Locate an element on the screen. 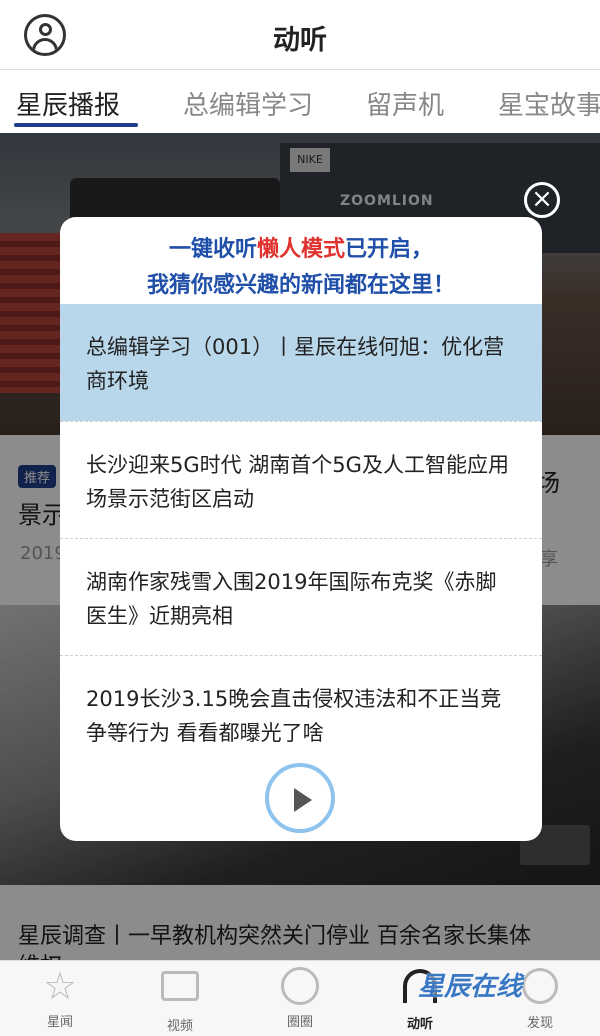 Image resolution: width=600 pixels, height=1036 pixels. top-header: 动听 is located at coordinates (300, 35).